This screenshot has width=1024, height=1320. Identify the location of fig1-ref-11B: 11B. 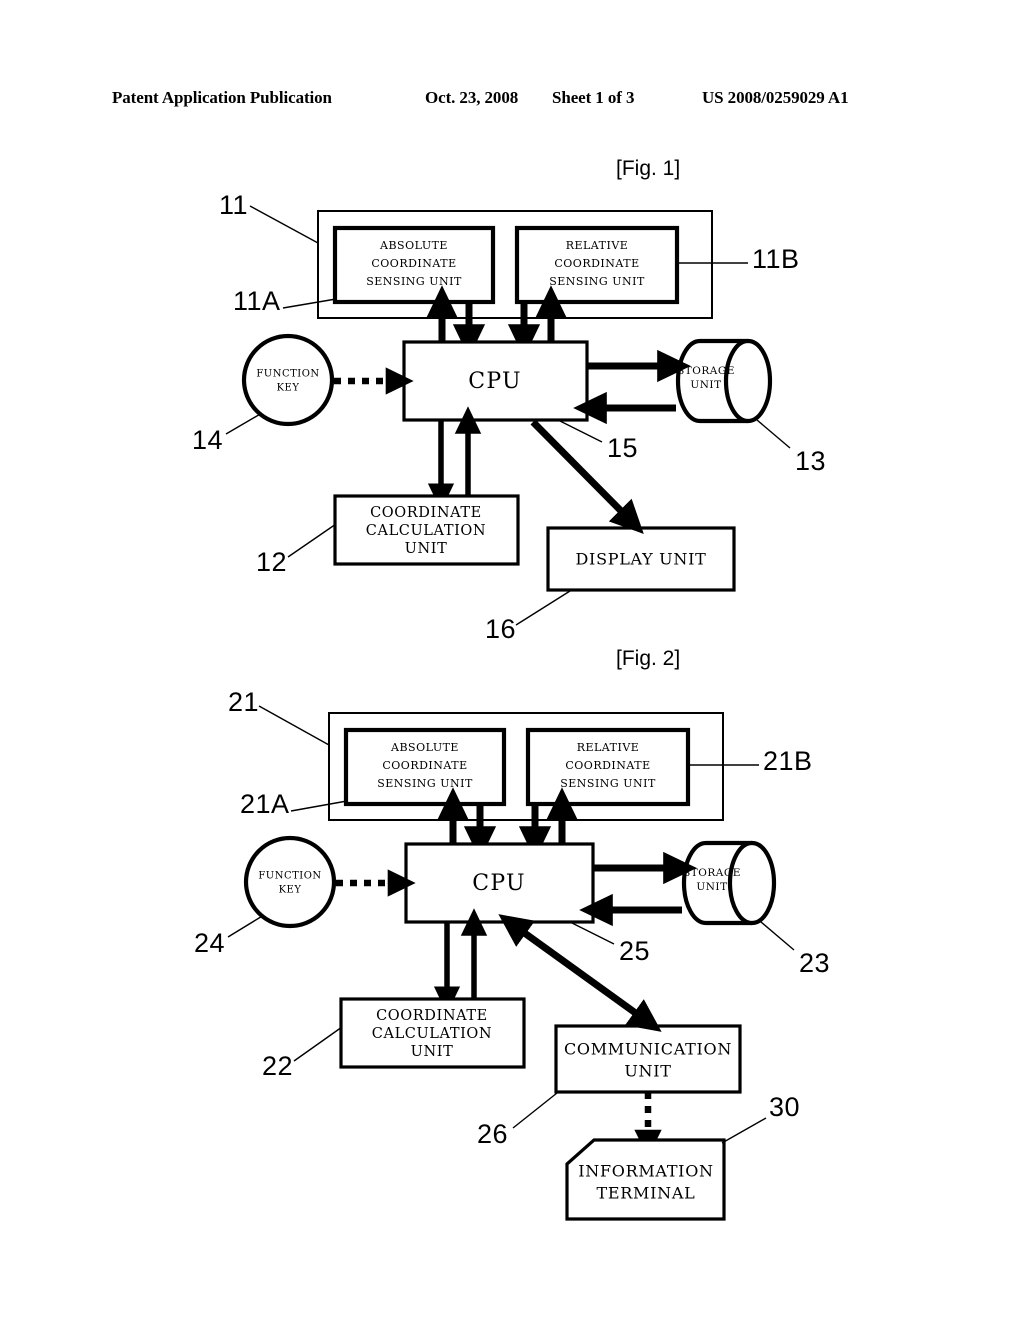
(776, 259).